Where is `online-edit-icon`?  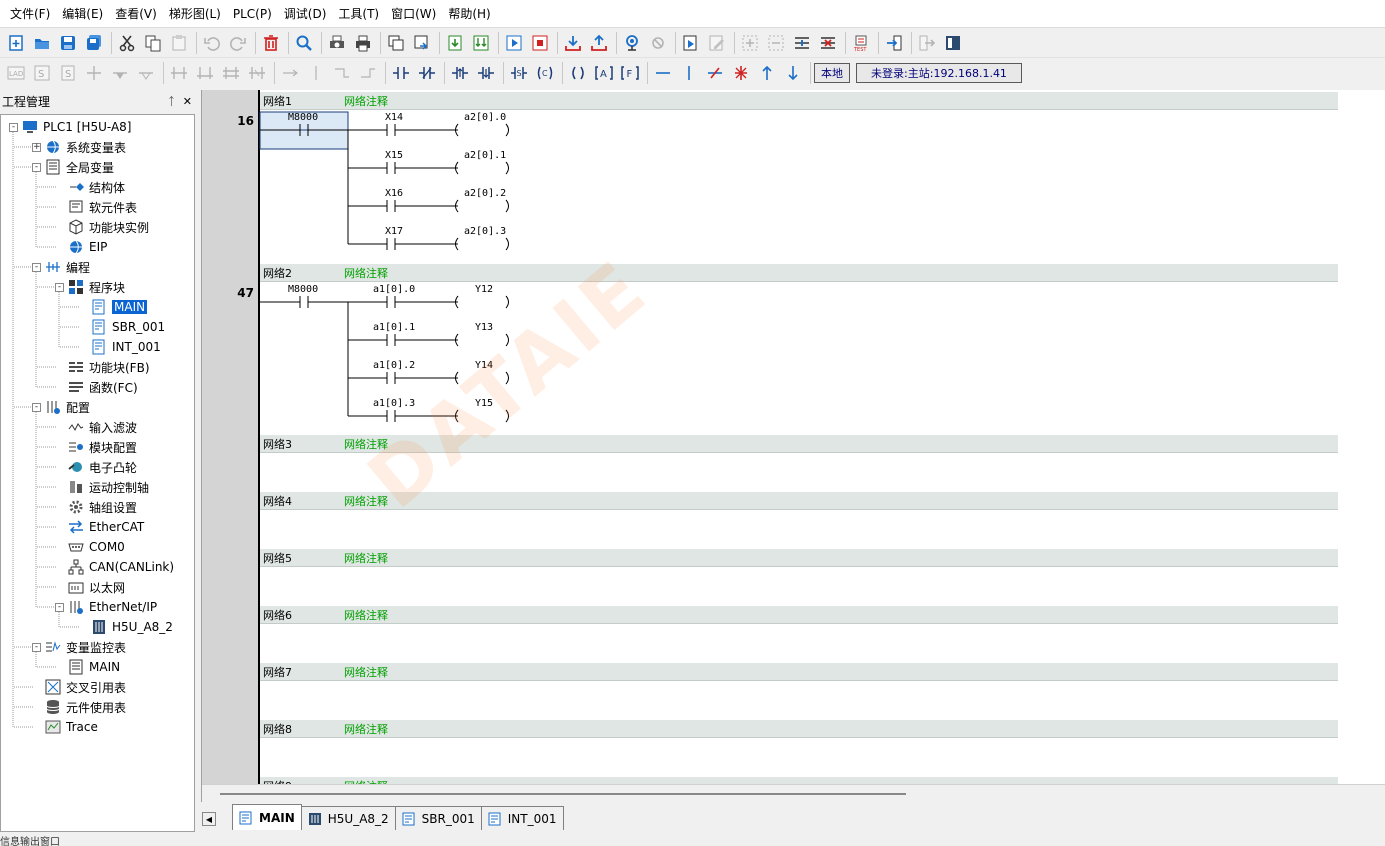
online-edit-icon is located at coordinates (691, 43).